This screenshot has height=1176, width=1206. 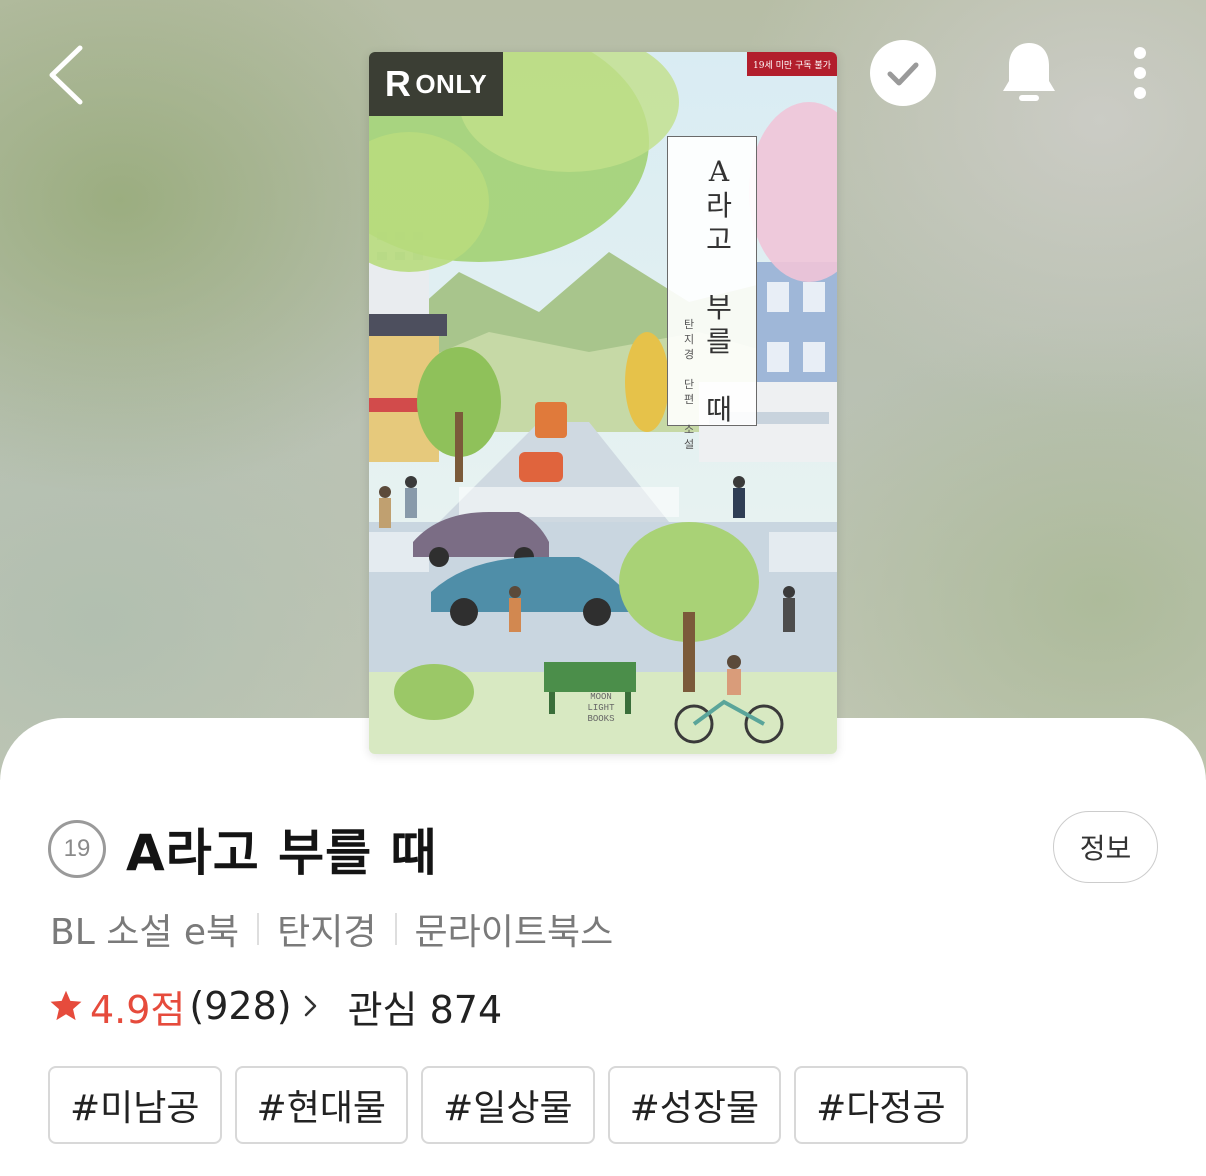 I want to click on cover-title-box: A 라 고 부 를 때 탄 지 경 단 편 소 설, so click(x=712, y=293).